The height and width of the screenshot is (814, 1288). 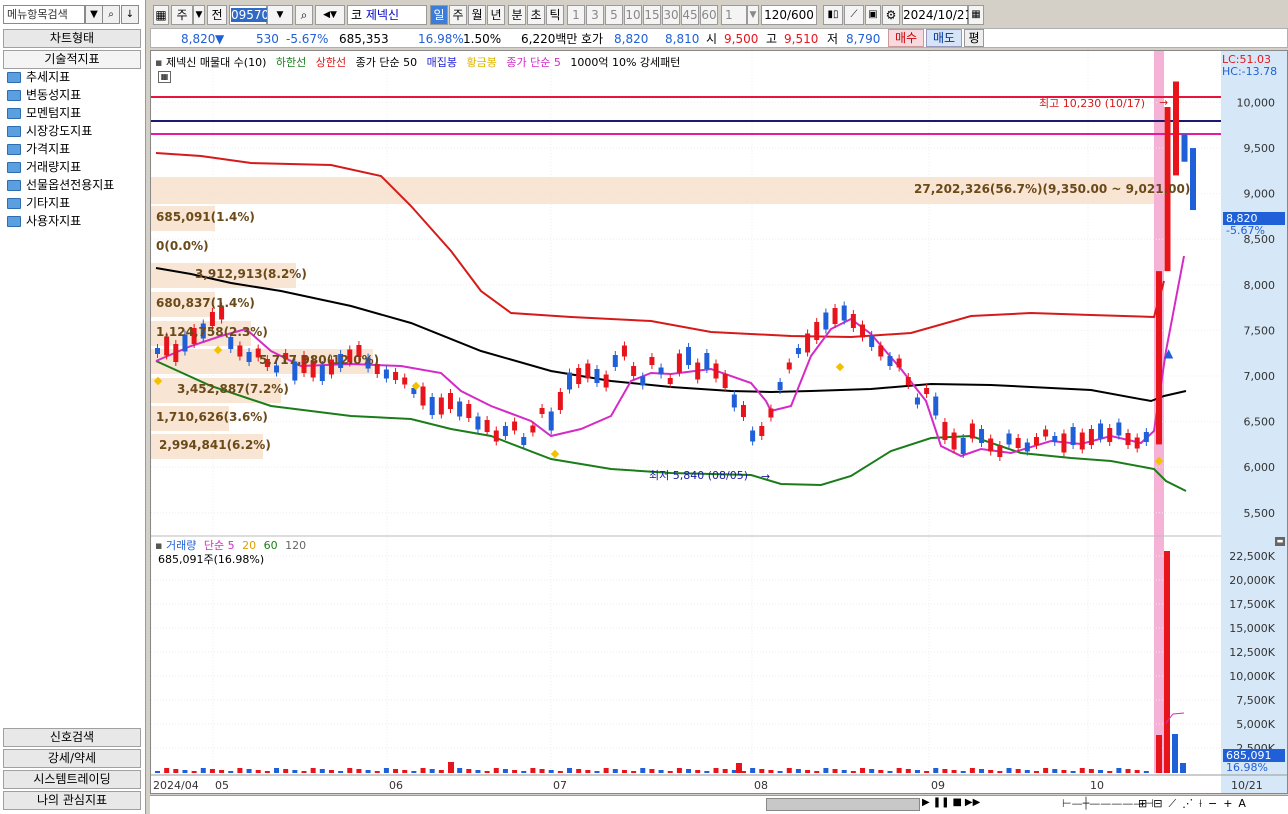 What do you see at coordinates (625, 62) in the screenshot?
I see `legend-pattern: 1000억 10% 강세패턴` at bounding box center [625, 62].